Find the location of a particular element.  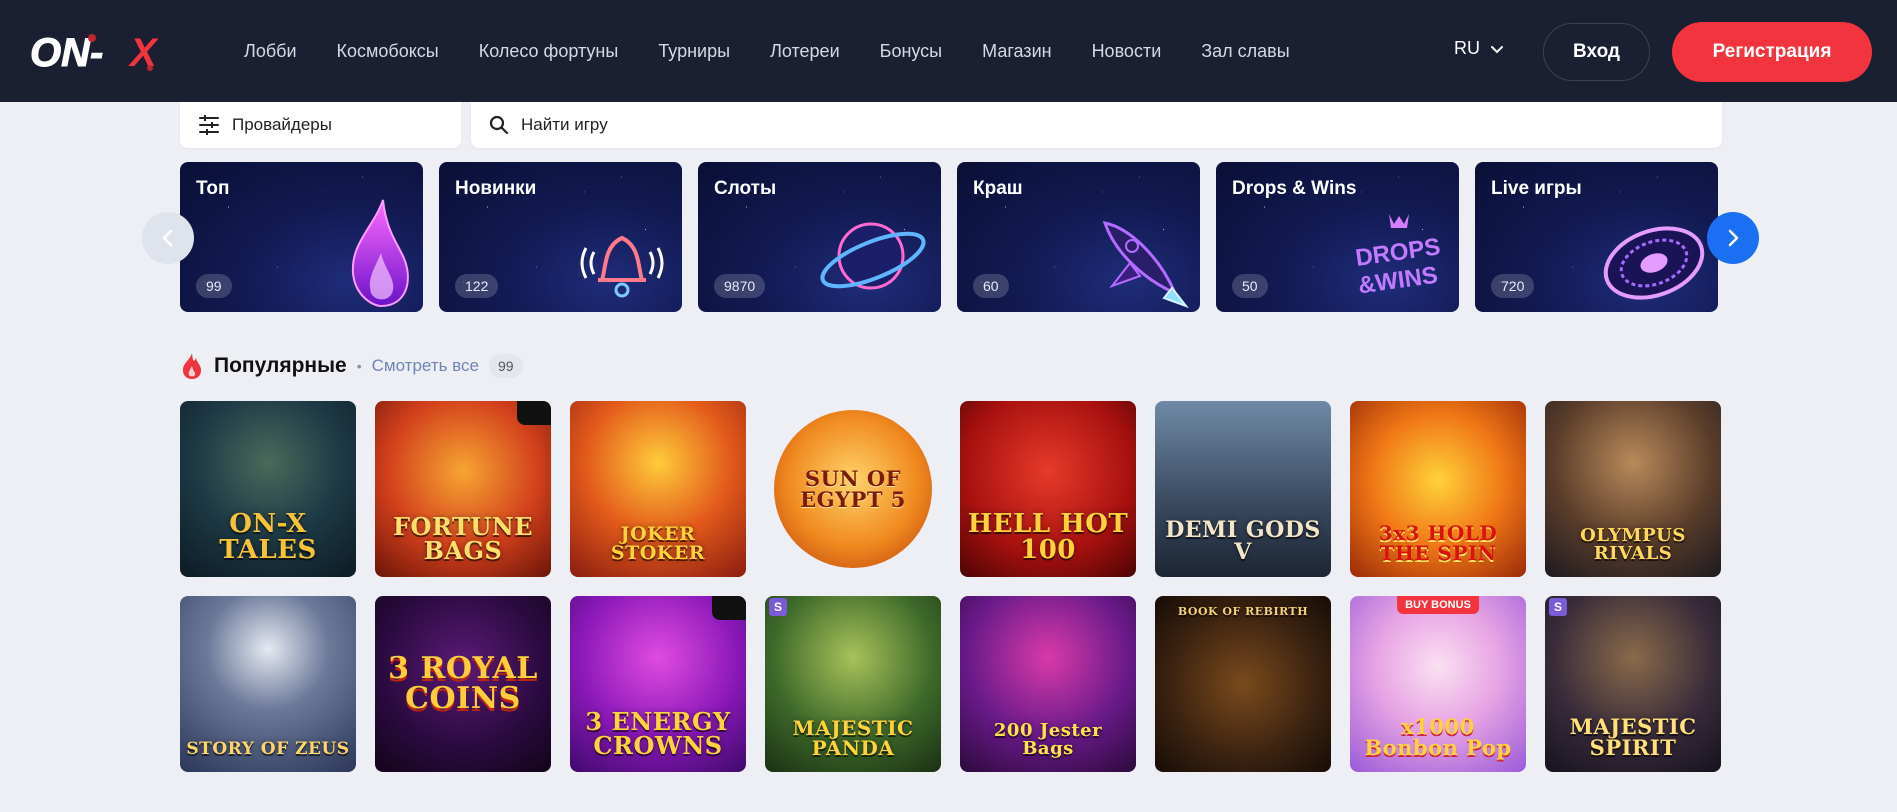

category-count: 122 is located at coordinates (477, 286).